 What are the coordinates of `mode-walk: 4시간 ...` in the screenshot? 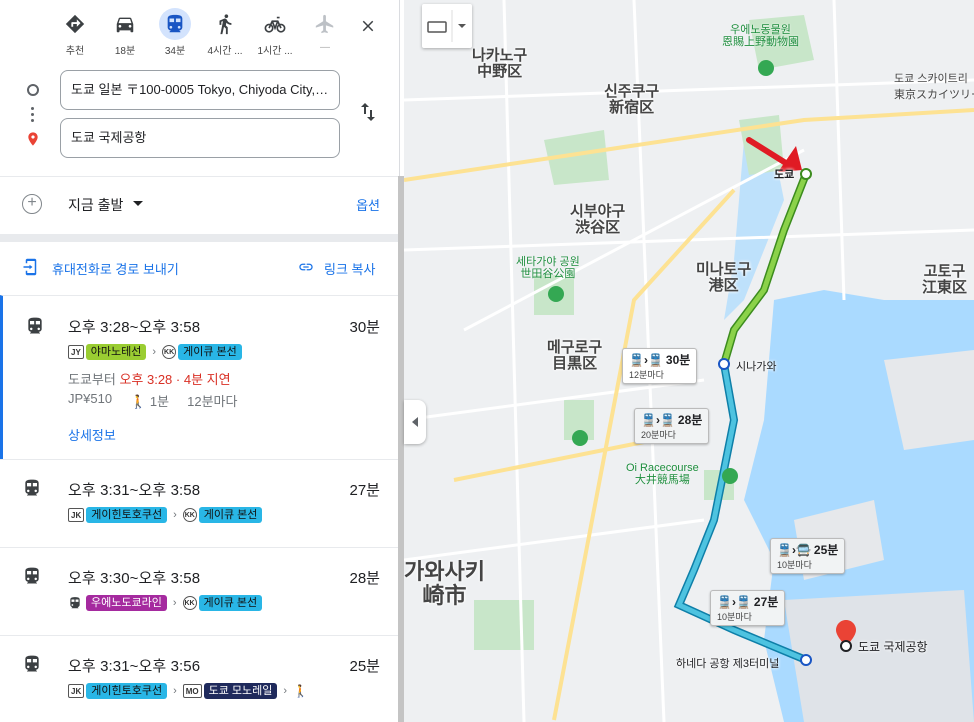 It's located at (225, 34).